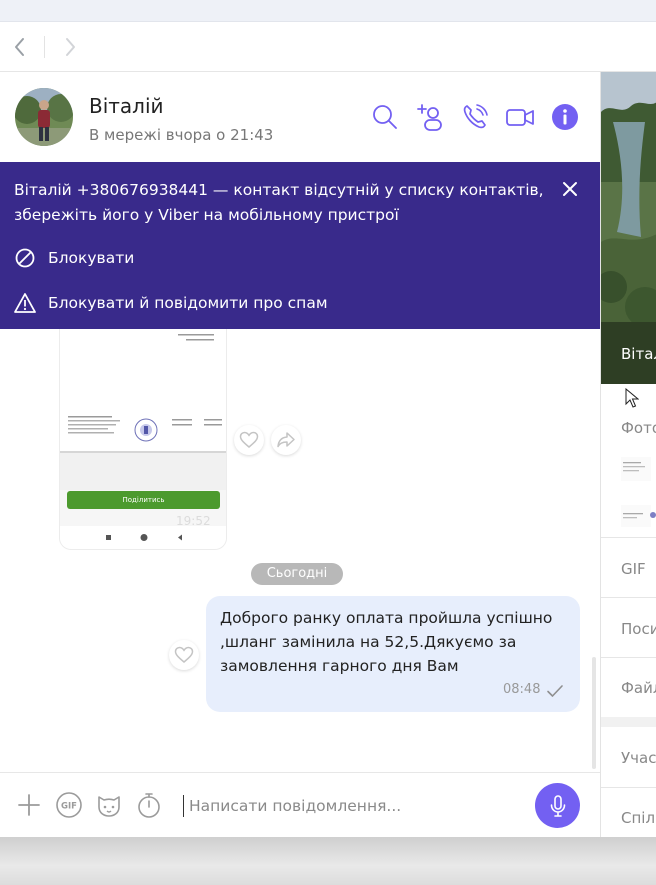 The image size is (656, 885). What do you see at coordinates (328, 861) in the screenshot?
I see `window-bottom-shadow` at bounding box center [328, 861].